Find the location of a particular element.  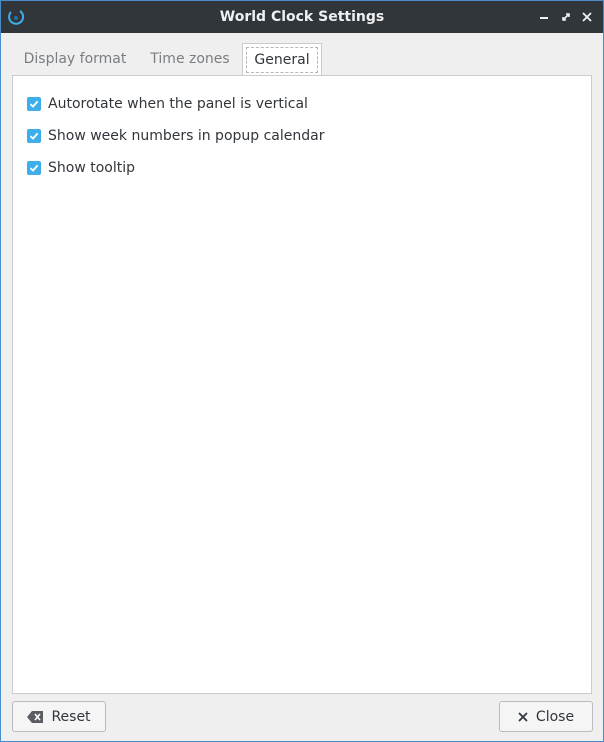

close-window-button is located at coordinates (587, 17).